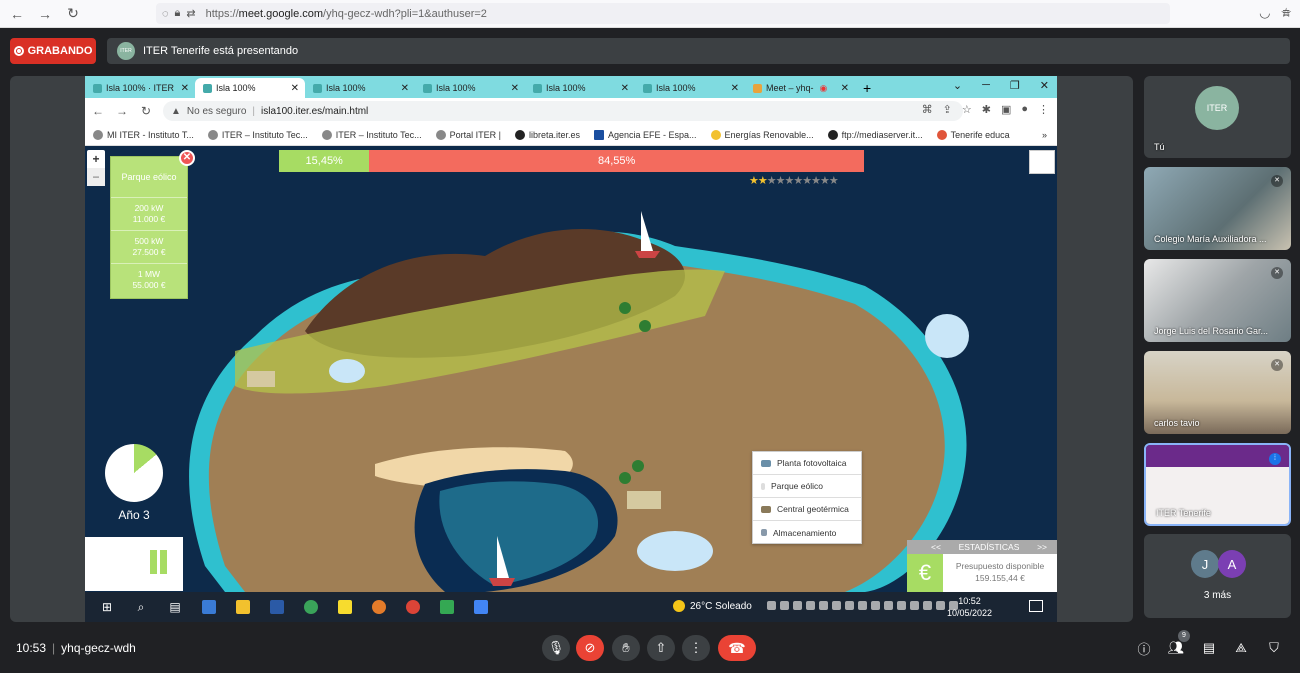 The width and height of the screenshot is (1300, 673). Describe the element at coordinates (807, 532) in the screenshot. I see `menu-item-storage: Almacenamiento` at that location.